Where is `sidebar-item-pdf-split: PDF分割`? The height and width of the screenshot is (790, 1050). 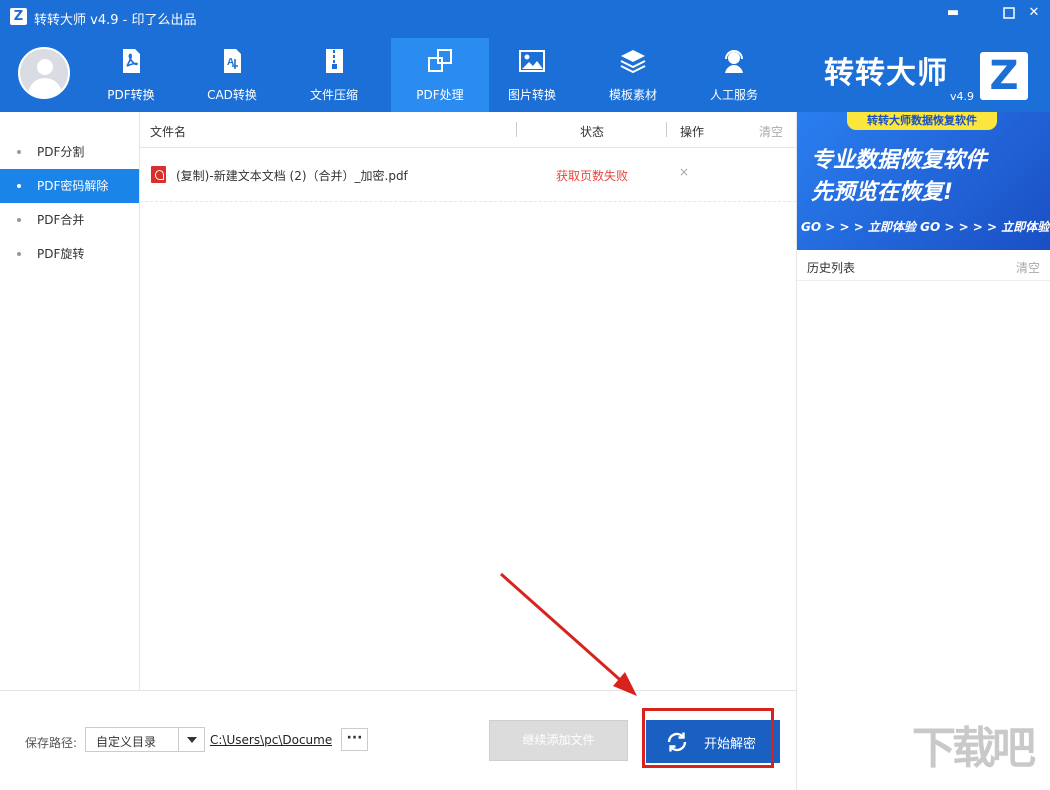 sidebar-item-pdf-split: PDF分割 is located at coordinates (69, 152).